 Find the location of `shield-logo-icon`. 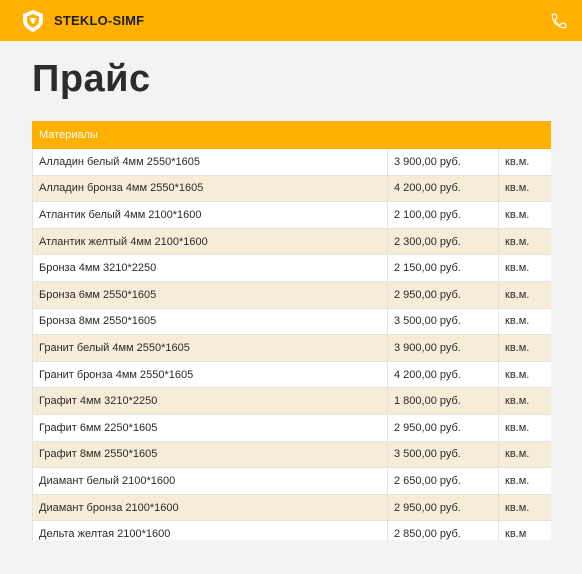

shield-logo-icon is located at coordinates (33, 21).